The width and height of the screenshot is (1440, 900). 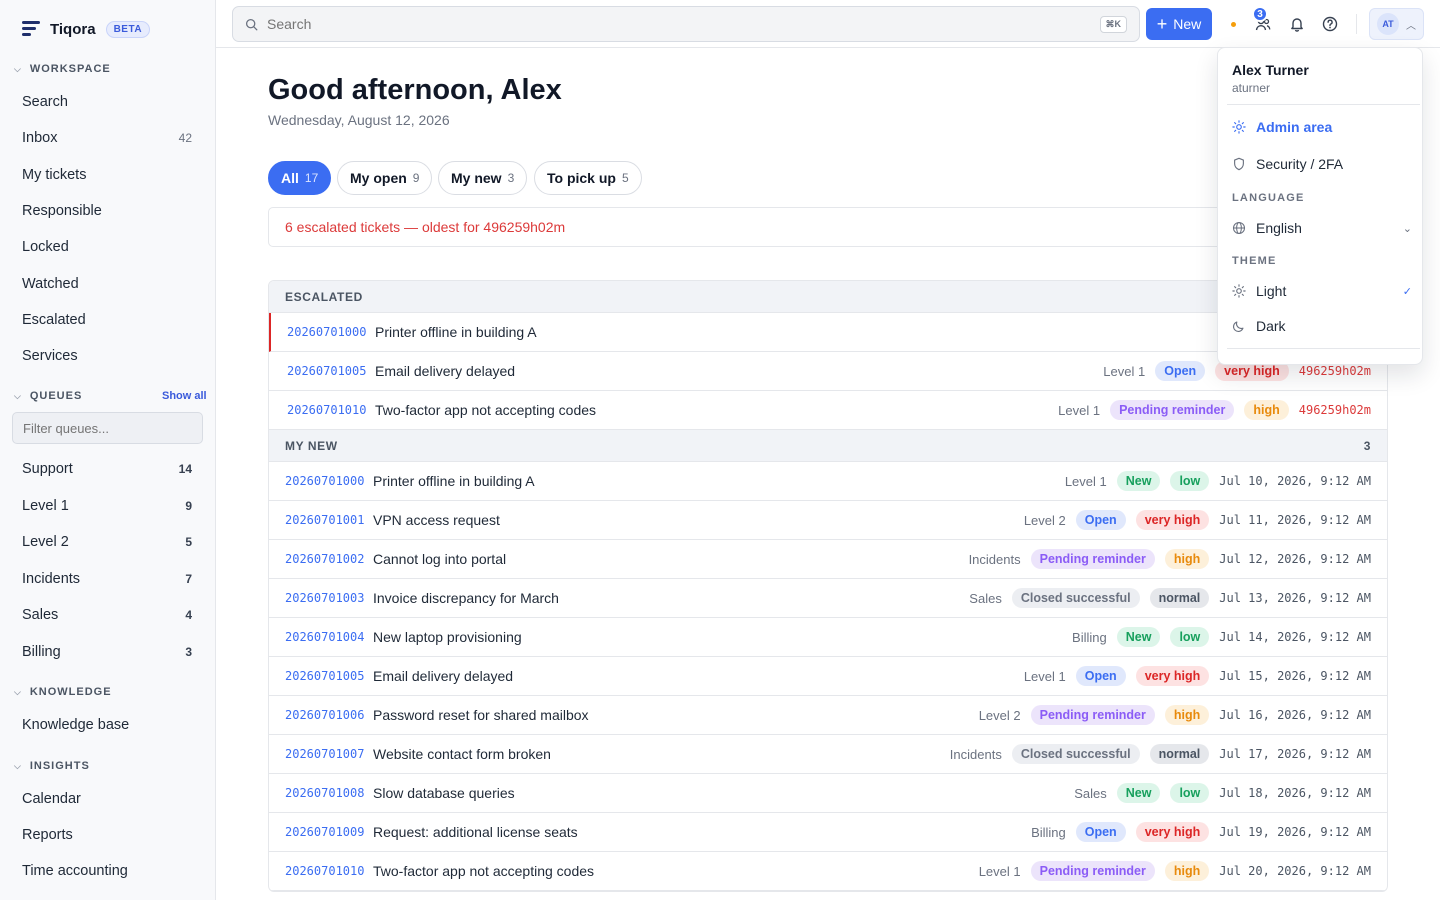 What do you see at coordinates (107, 799) in the screenshot?
I see `sidebar-item-calendar: Calendar` at bounding box center [107, 799].